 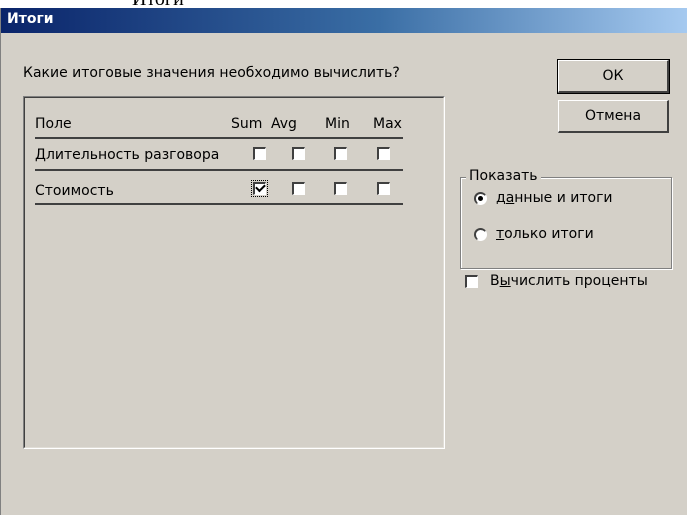 What do you see at coordinates (53, 124) in the screenshot?
I see `column-header-field: Поле` at bounding box center [53, 124].